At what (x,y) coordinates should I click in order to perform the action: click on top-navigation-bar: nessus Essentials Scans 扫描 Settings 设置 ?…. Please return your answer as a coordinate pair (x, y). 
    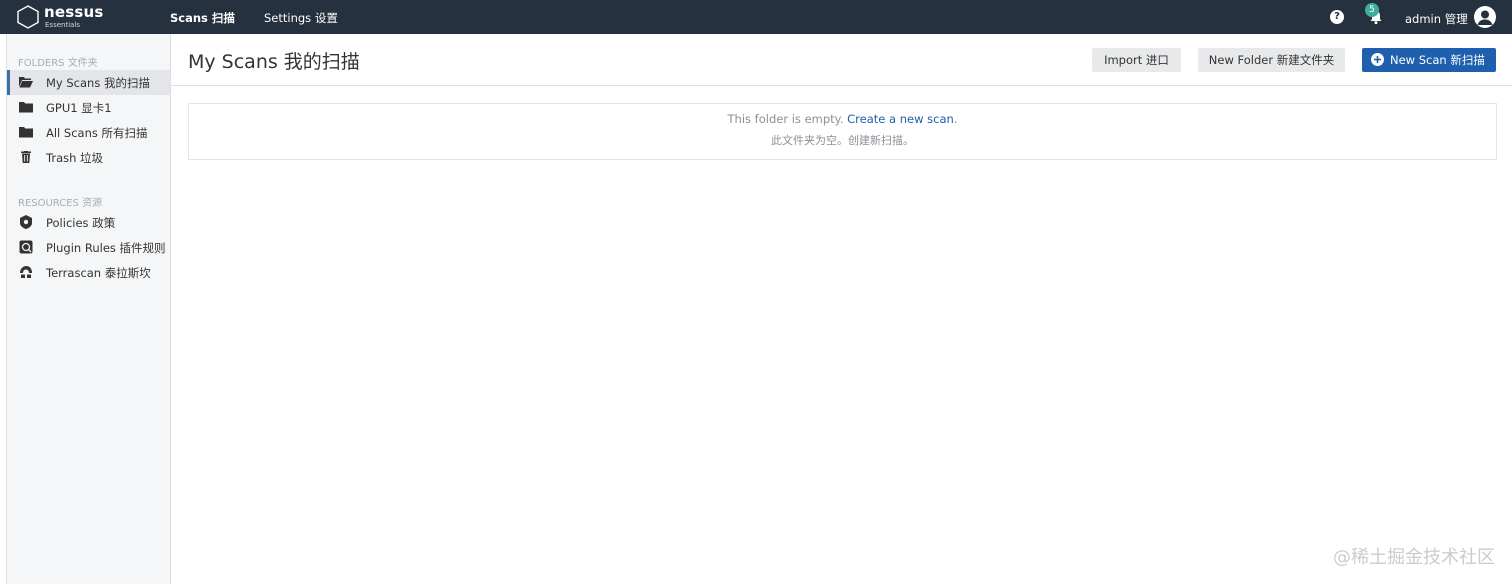
    Looking at the image, I should click on (756, 17).